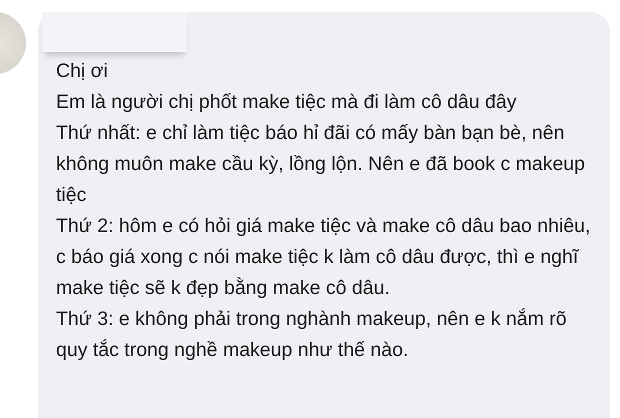  I want to click on message-text: Em là người chị phốt make tiệc mà đi làm cô dâu đây, so click(287, 102).